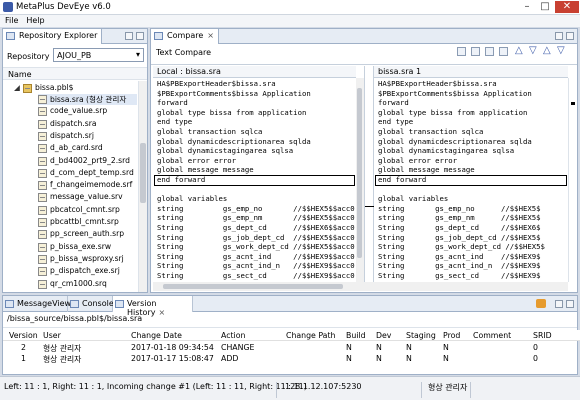  Describe the element at coordinates (34, 20) in the screenshot. I see `menu-help: Help` at that location.